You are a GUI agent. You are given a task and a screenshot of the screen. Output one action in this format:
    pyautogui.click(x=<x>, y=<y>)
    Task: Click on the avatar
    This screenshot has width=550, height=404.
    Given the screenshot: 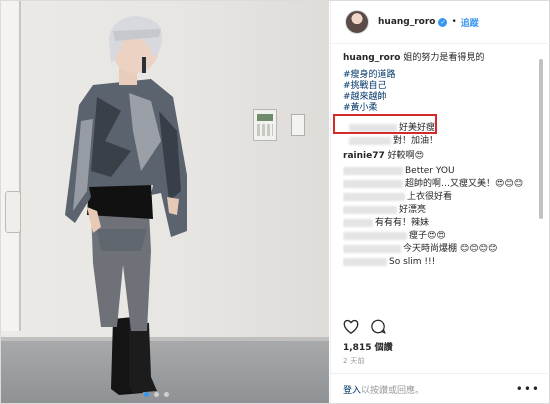 What is the action you would take?
    pyautogui.click(x=357, y=22)
    